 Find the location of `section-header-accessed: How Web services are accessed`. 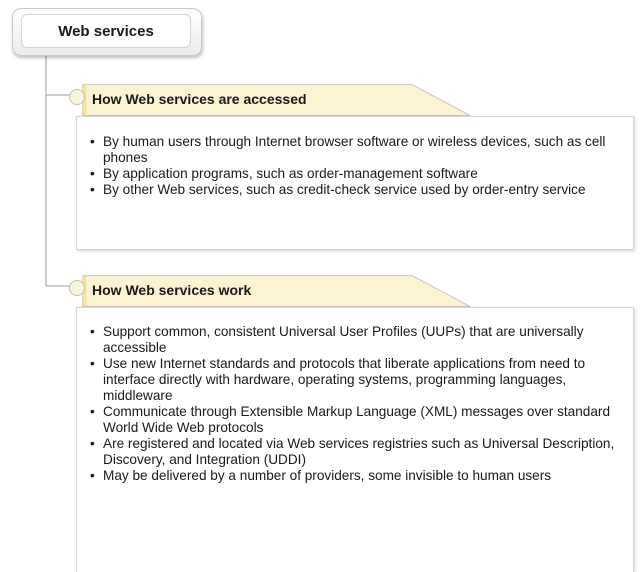

section-header-accessed: How Web services are accessed is located at coordinates (277, 100).